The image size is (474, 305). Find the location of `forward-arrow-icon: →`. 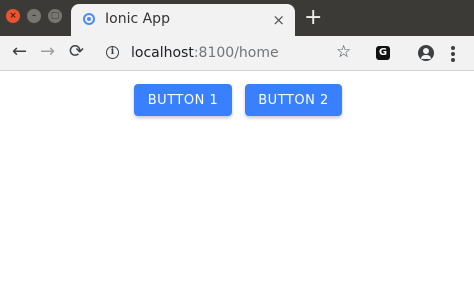

forward-arrow-icon: → is located at coordinates (47, 52).